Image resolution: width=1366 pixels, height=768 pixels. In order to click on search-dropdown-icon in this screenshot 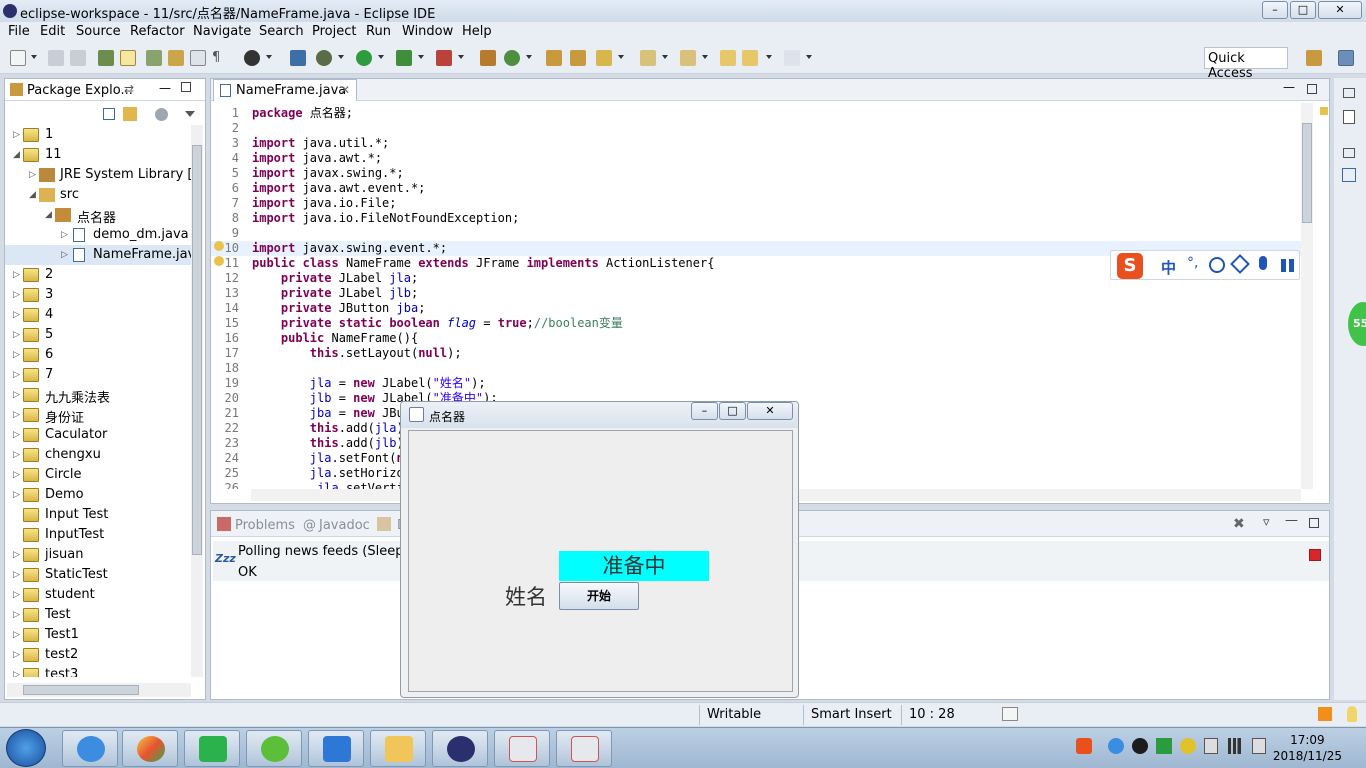, I will do `click(621, 57)`.